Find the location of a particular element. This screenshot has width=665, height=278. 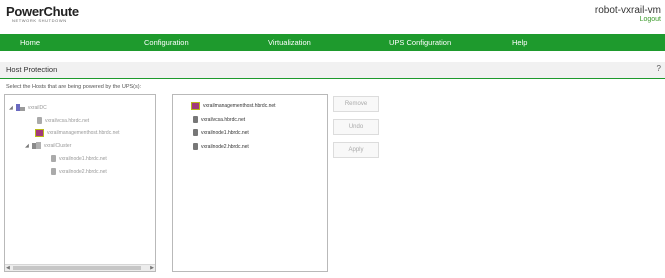

remove-button: Remove is located at coordinates (356, 104).